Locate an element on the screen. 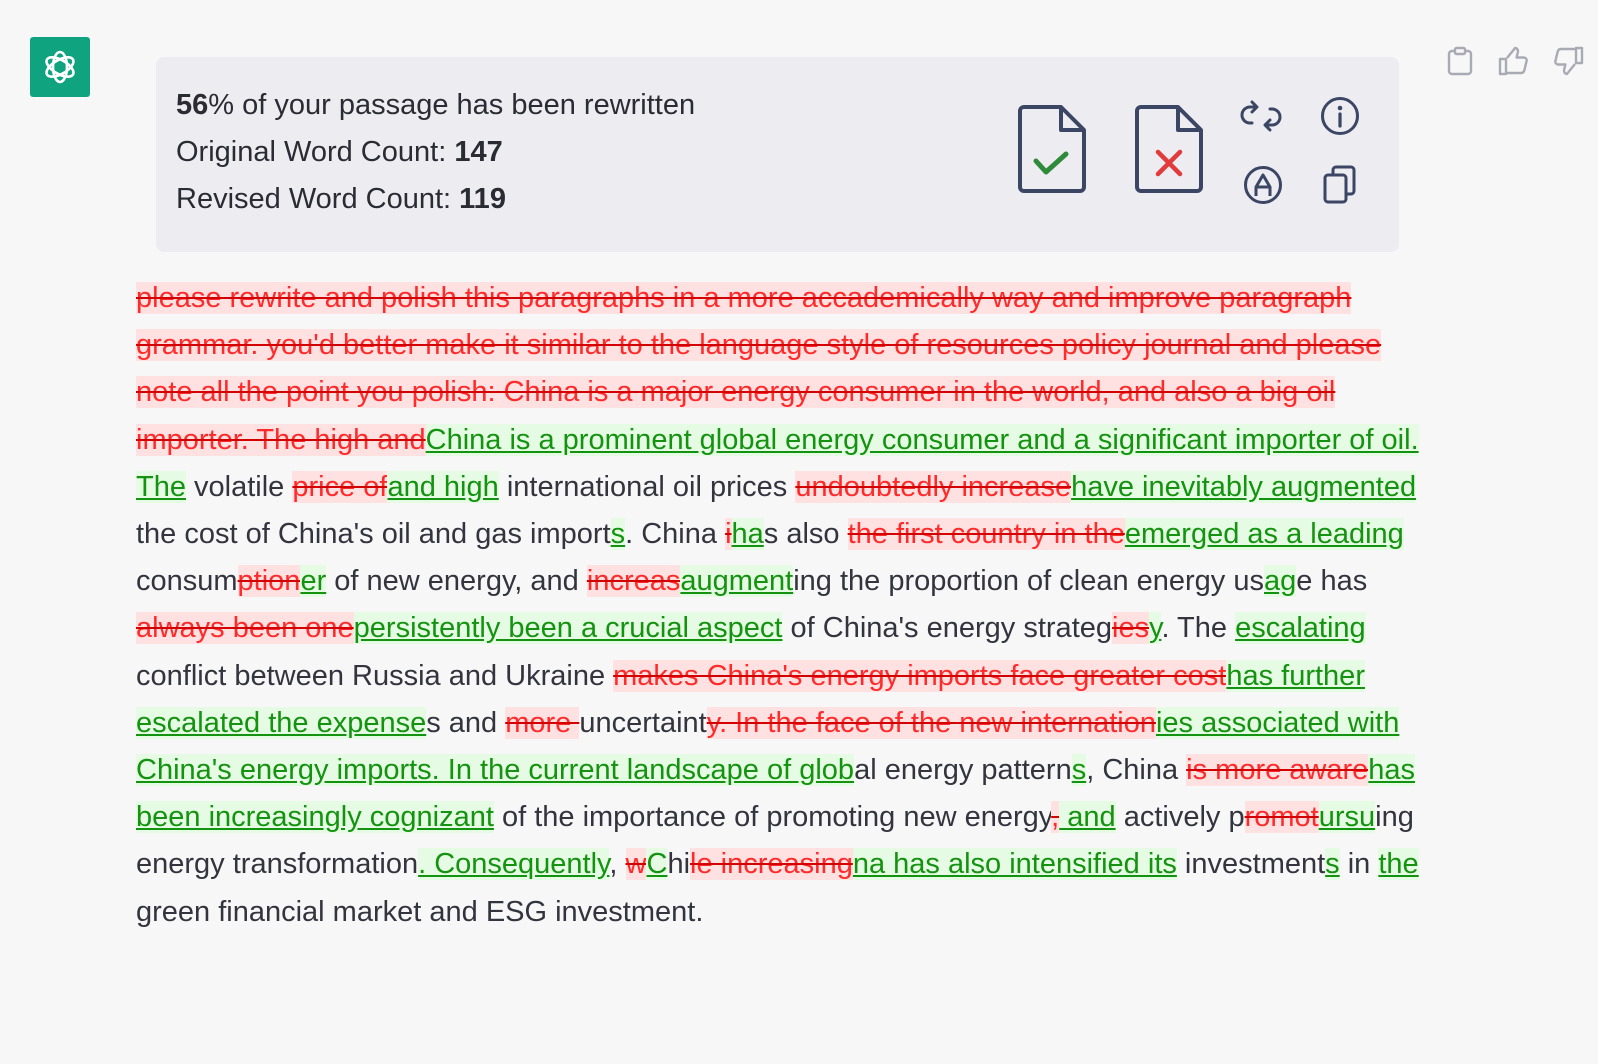  accept-document-icon is located at coordinates (1052, 150).